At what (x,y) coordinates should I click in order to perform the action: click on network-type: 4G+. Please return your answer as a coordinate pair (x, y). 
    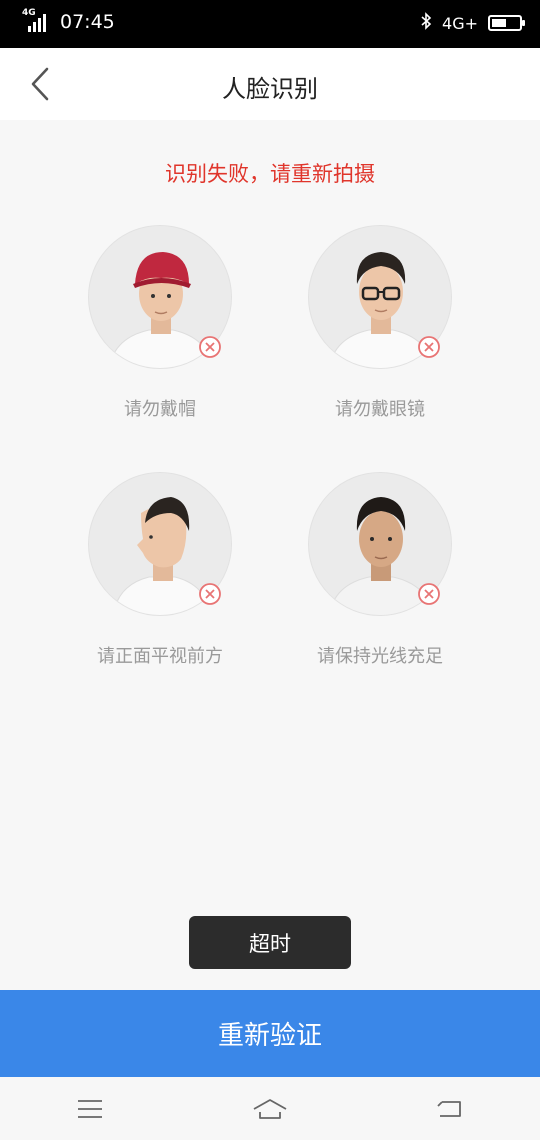
    Looking at the image, I should click on (460, 23).